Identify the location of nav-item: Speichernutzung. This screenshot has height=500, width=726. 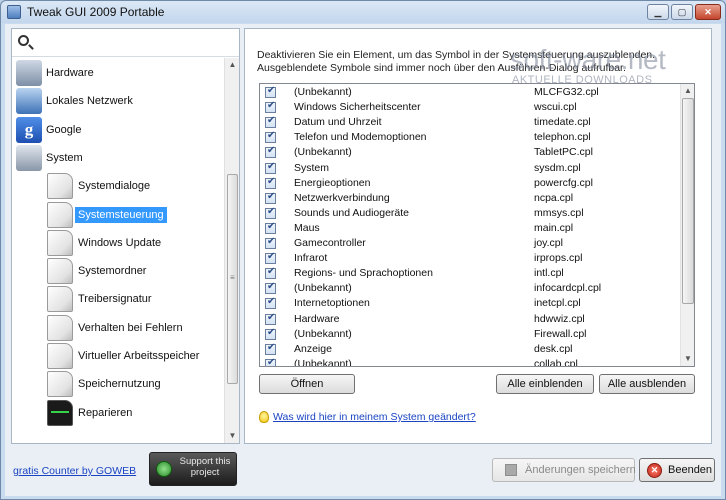
(118, 384).